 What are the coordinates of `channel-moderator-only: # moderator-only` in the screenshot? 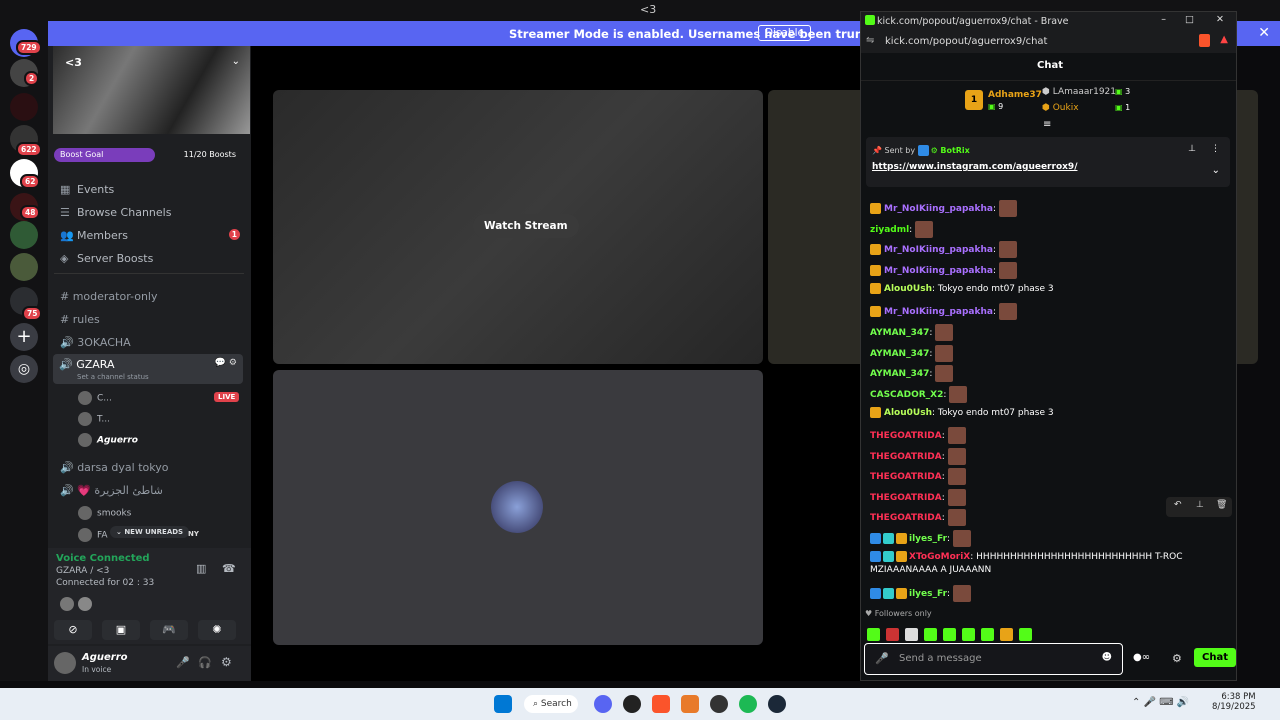 It's located at (108, 296).